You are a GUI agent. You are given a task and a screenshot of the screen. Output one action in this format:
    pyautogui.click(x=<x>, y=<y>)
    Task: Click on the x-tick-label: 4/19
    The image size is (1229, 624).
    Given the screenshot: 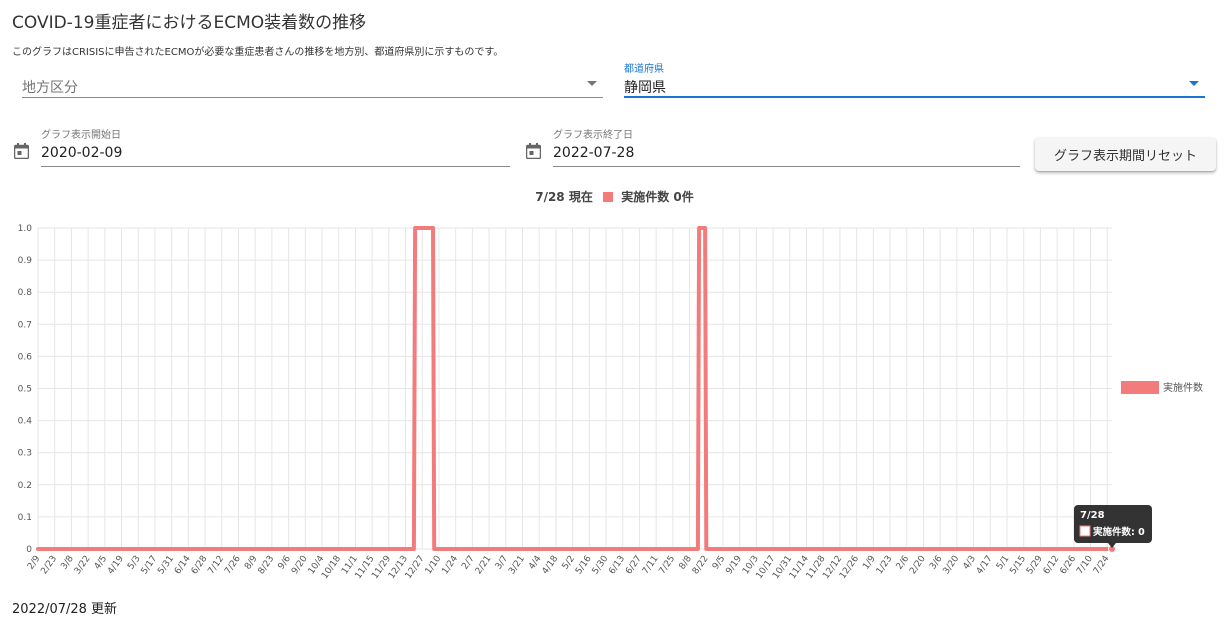 What is the action you would take?
    pyautogui.click(x=116, y=565)
    